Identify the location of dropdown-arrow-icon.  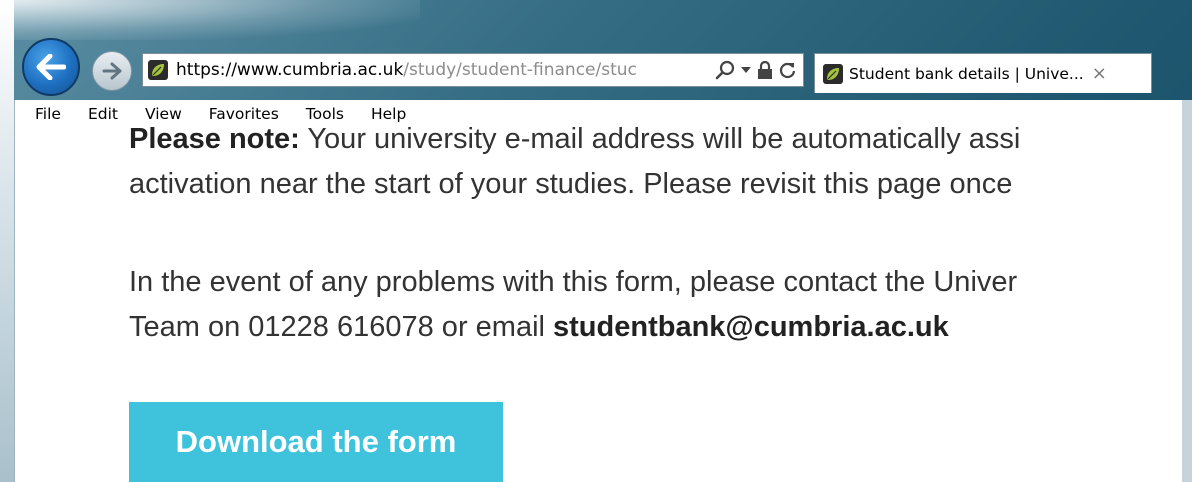
(746, 70).